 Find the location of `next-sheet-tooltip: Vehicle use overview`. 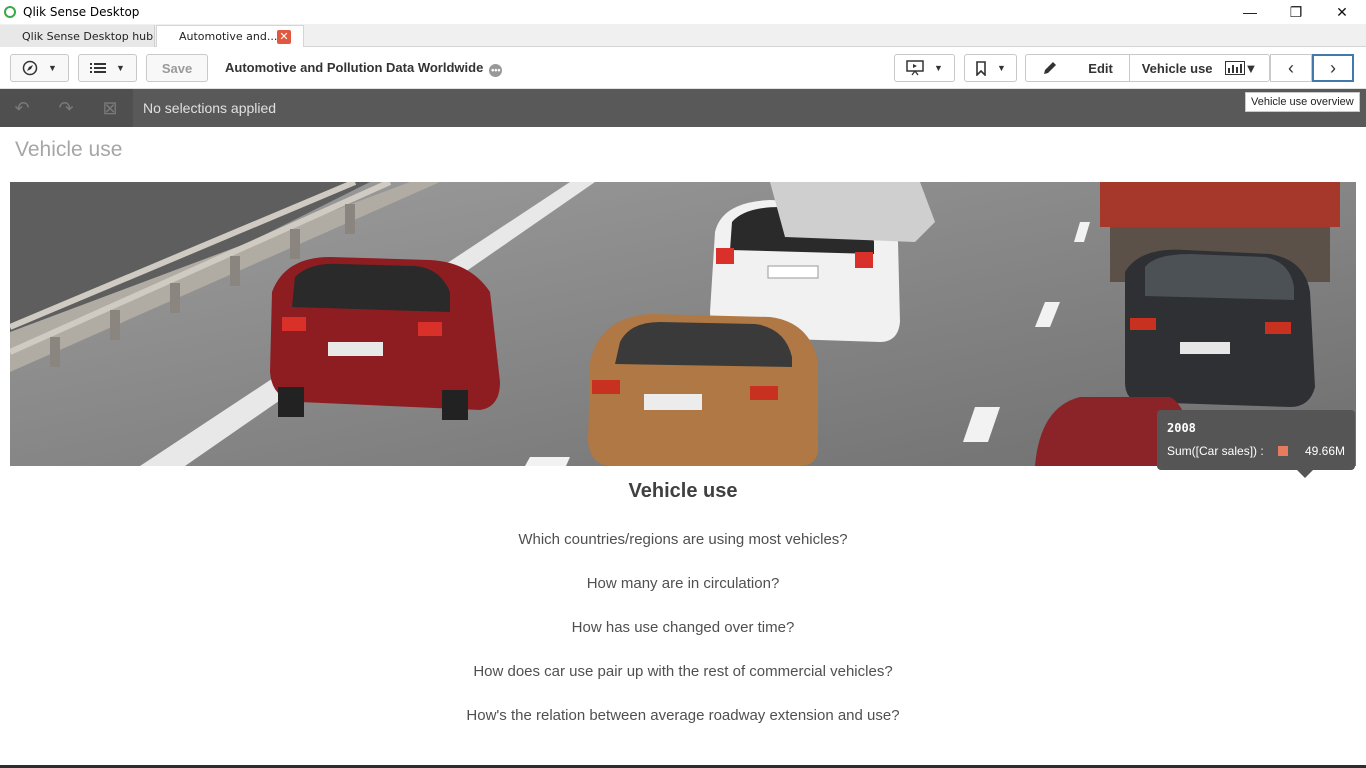

next-sheet-tooltip: Vehicle use overview is located at coordinates (1302, 102).